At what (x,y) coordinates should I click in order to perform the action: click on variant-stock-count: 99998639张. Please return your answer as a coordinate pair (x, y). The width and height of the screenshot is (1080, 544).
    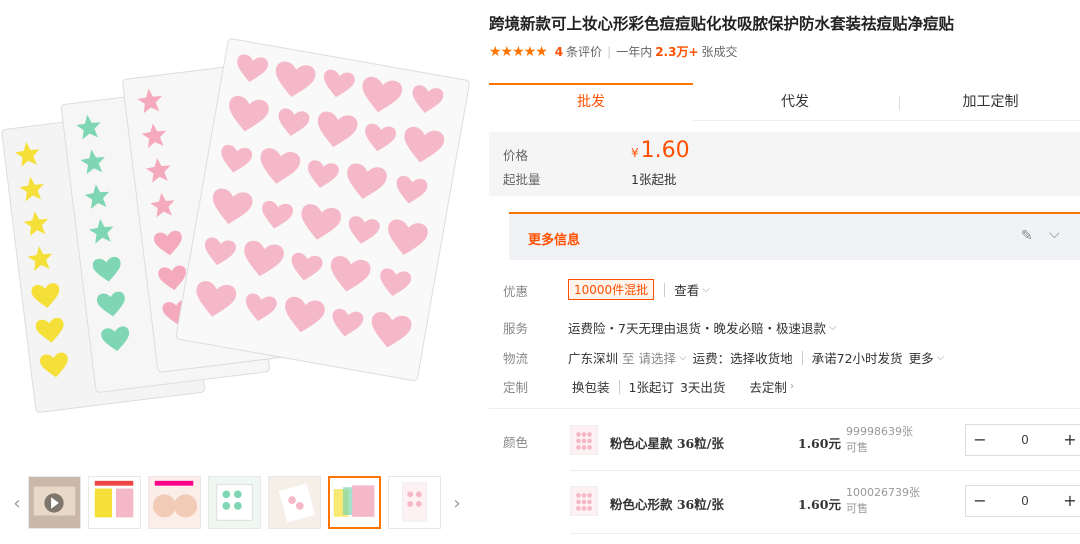
    Looking at the image, I should click on (879, 431).